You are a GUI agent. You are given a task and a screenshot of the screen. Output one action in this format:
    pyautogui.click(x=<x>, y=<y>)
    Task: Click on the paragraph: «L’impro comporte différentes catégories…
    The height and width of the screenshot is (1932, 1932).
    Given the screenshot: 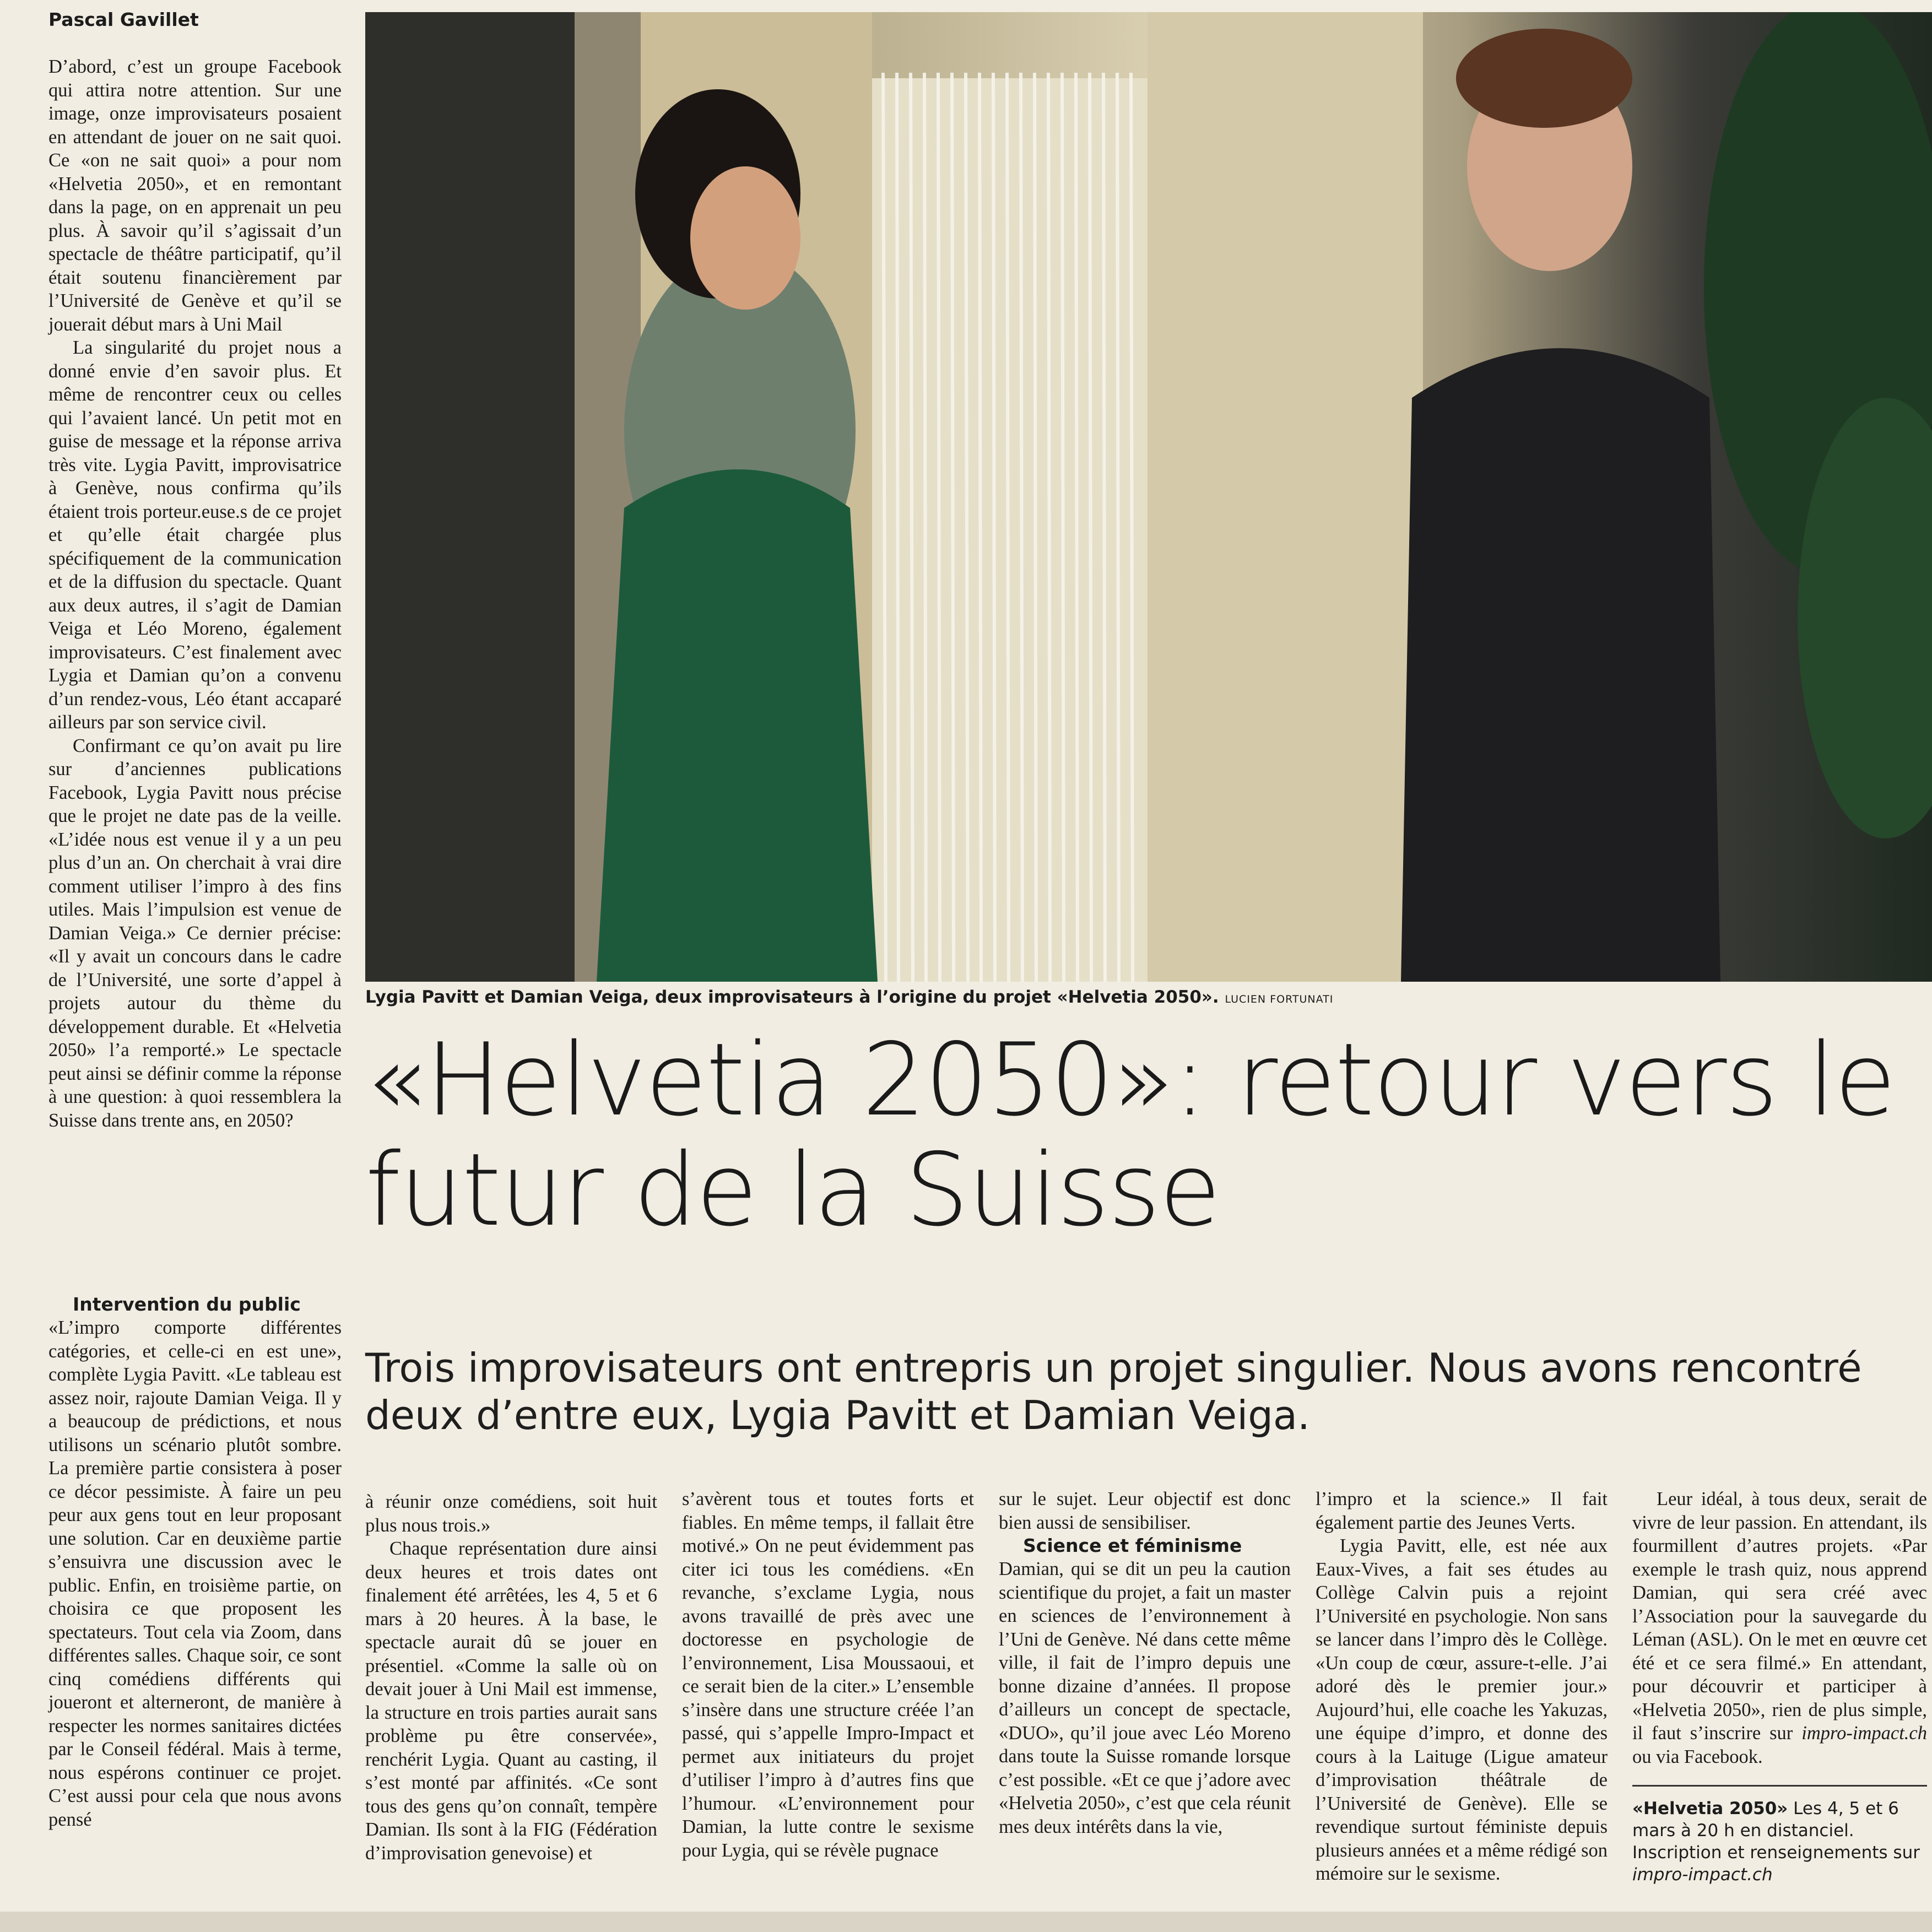 What is the action you would take?
    pyautogui.click(x=195, y=1574)
    